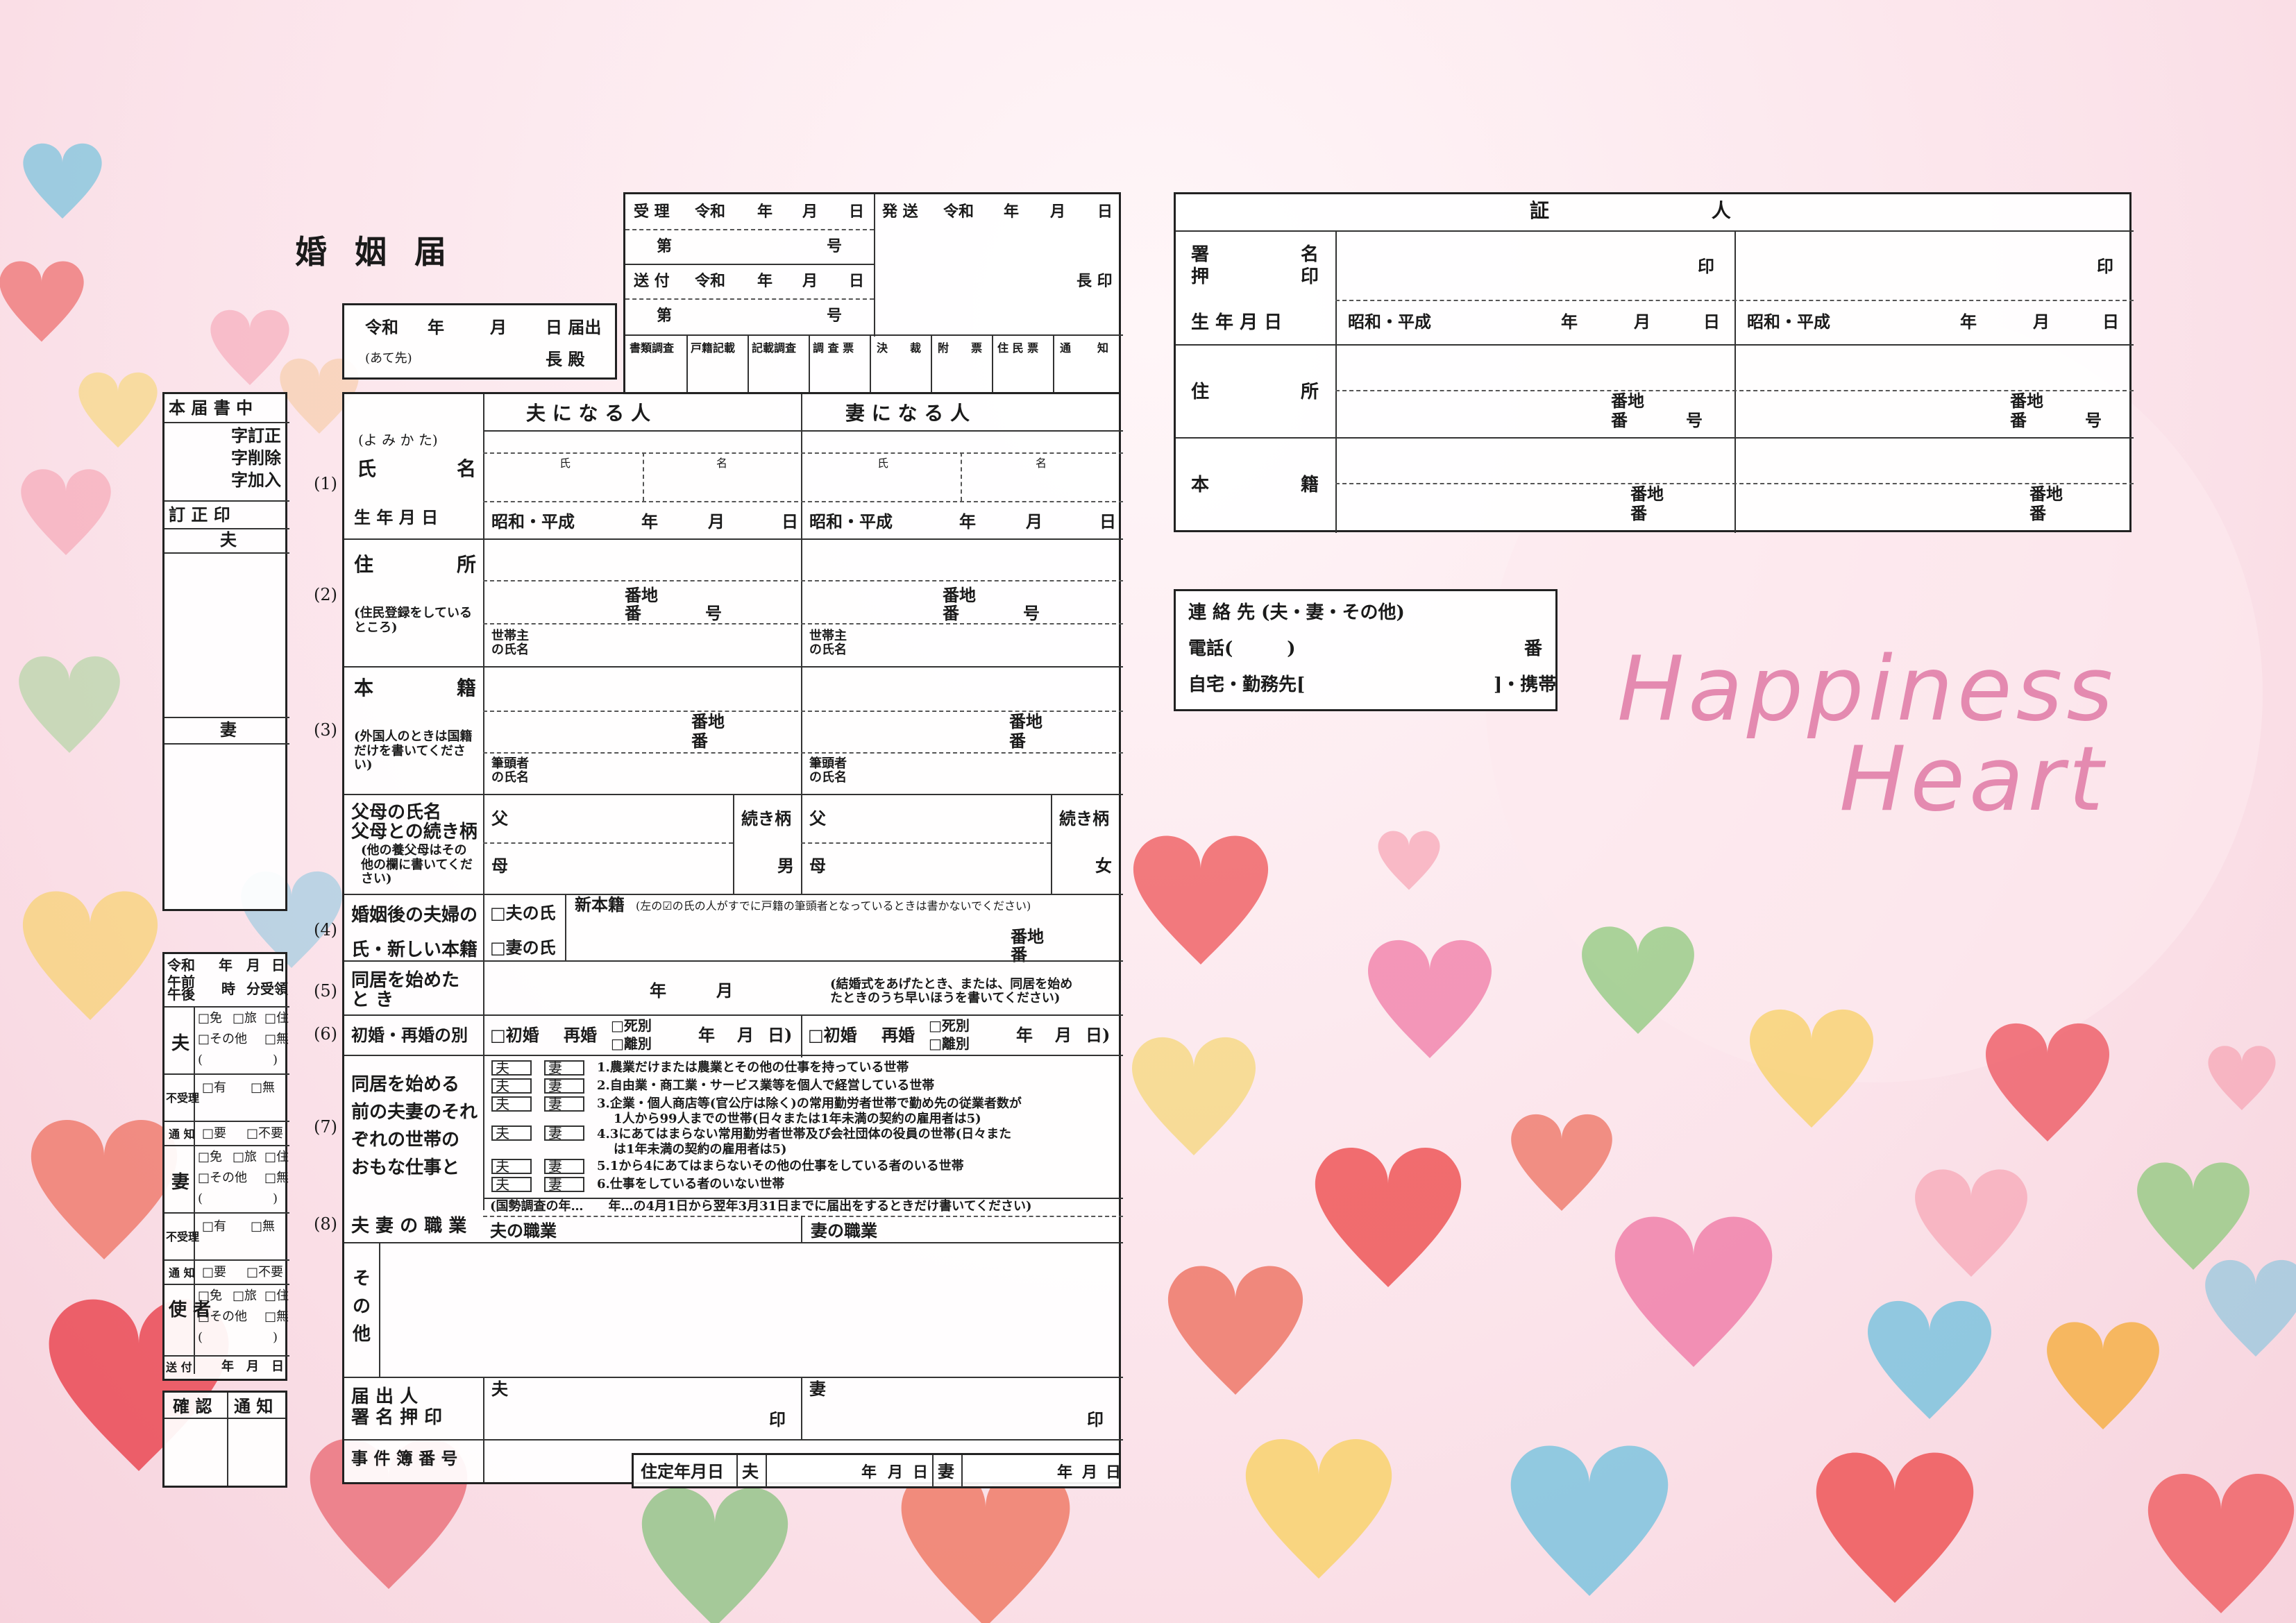 Image resolution: width=2296 pixels, height=1623 pixels. Describe the element at coordinates (215, 1226) in the screenshot. I see `form-label: □有` at that location.